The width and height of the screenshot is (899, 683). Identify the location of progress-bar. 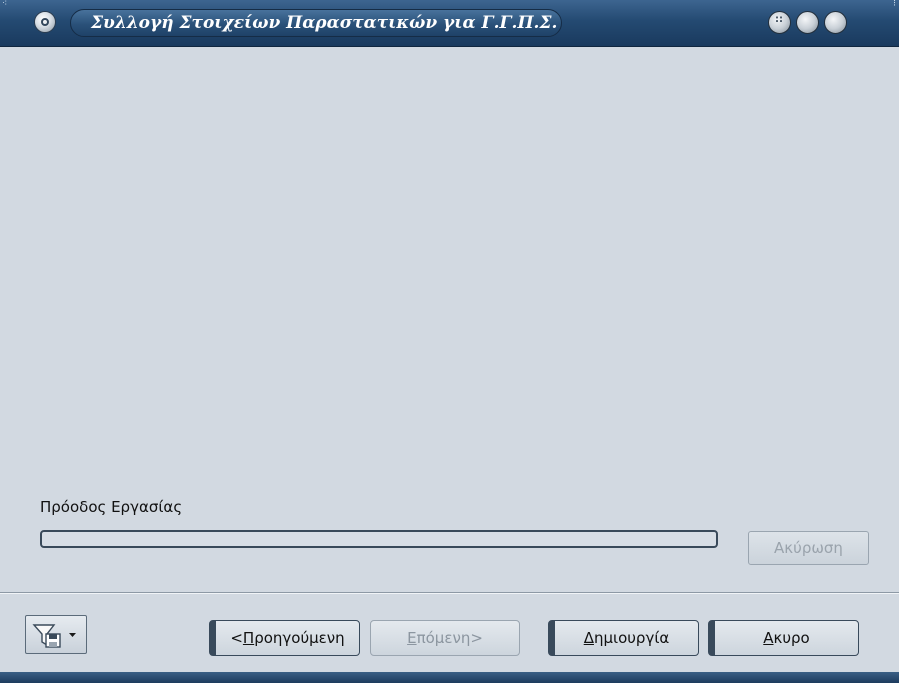
(379, 539).